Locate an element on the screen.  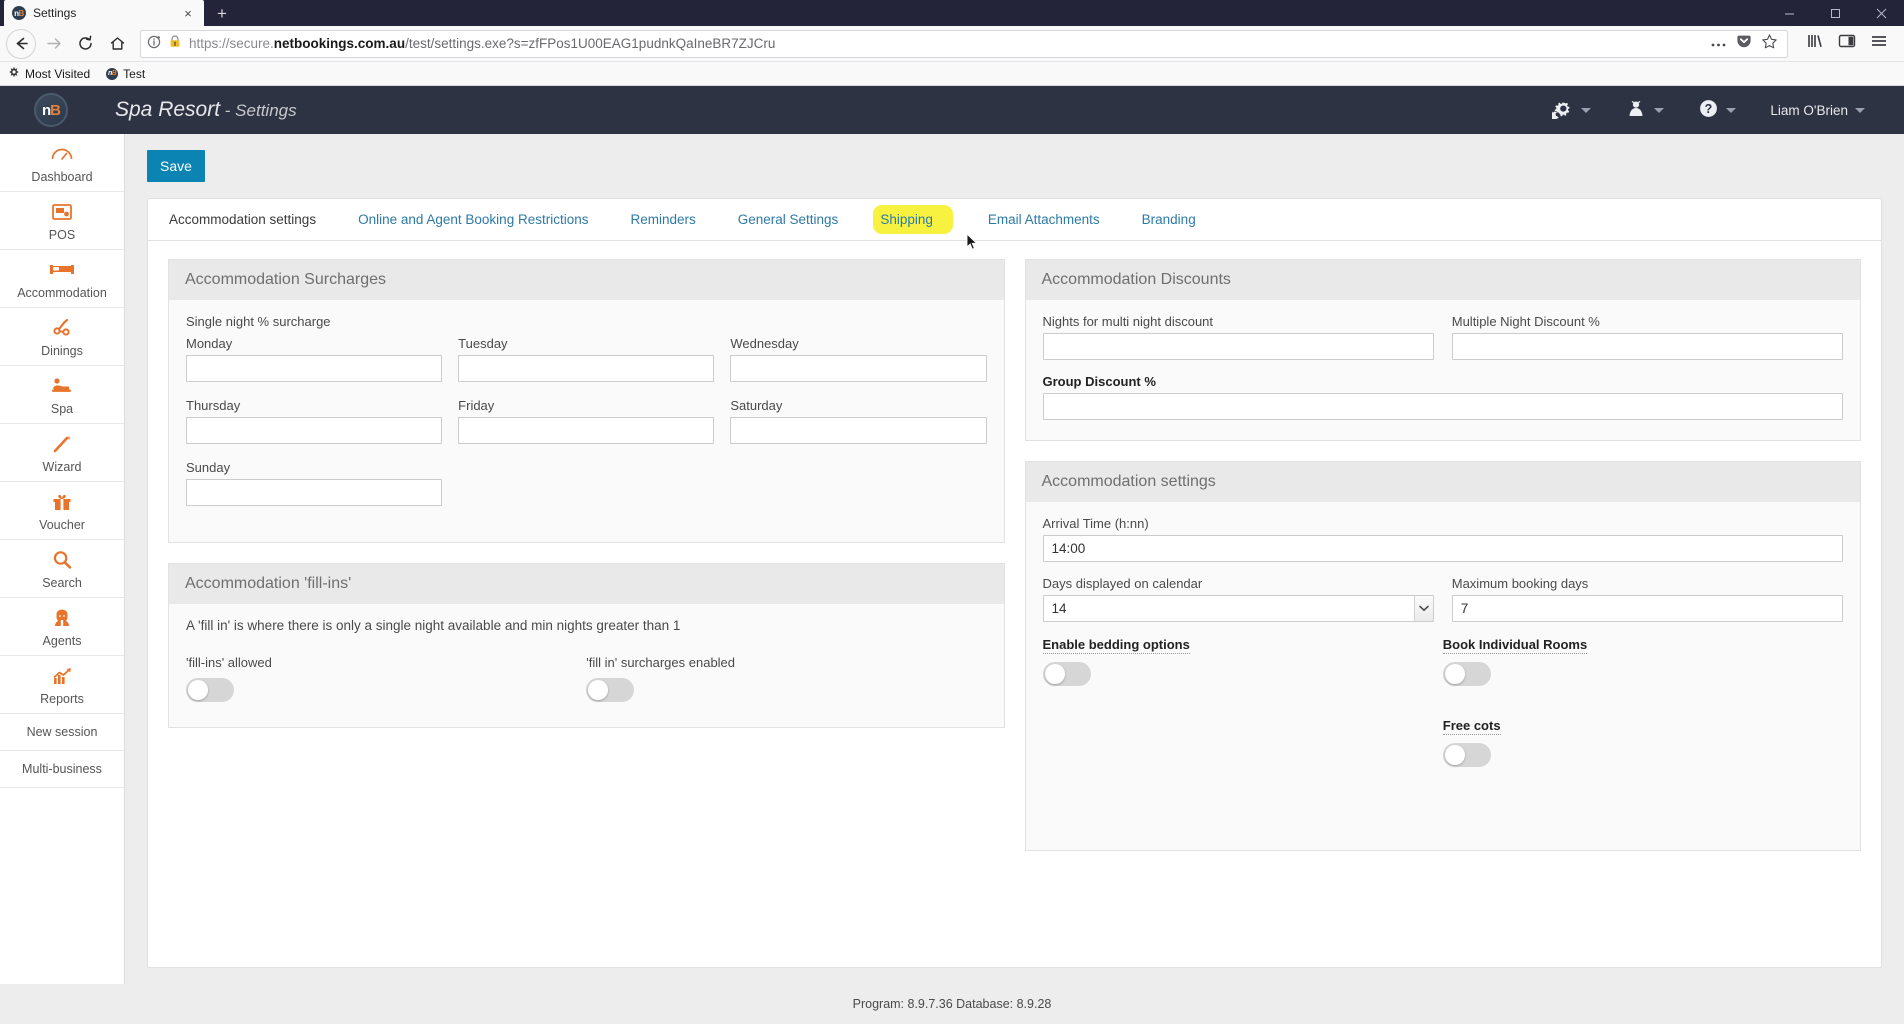
settings-toggles-row-2: Free cots is located at coordinates (1443, 744).